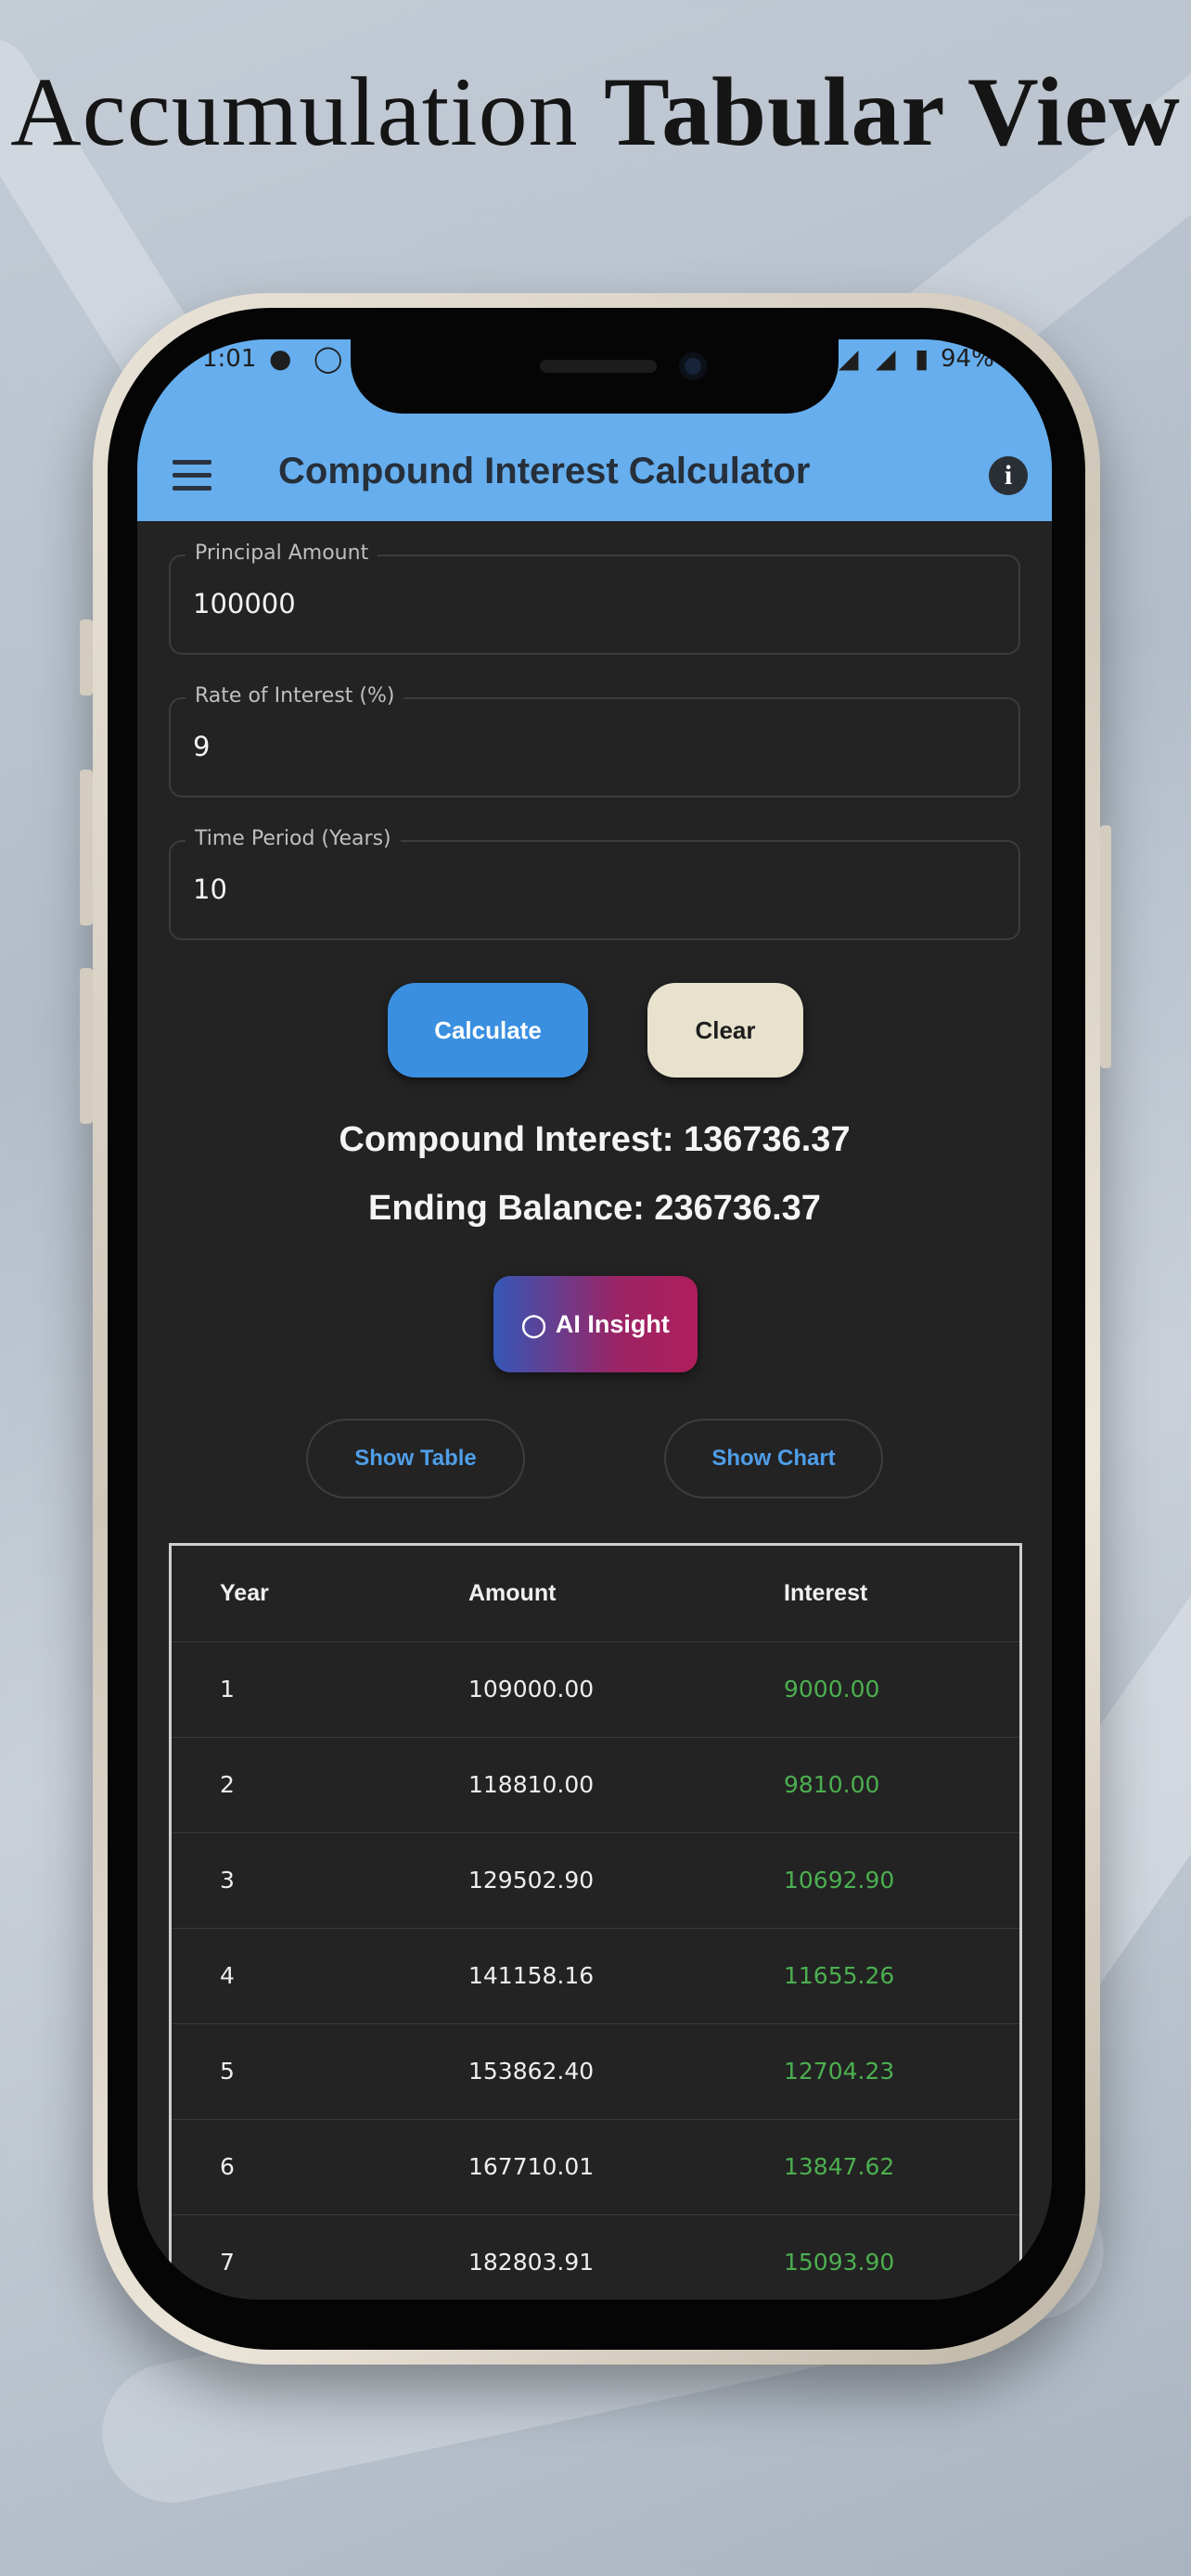  I want to click on table-row: 1 109000.00 9000.00, so click(595, 1689).